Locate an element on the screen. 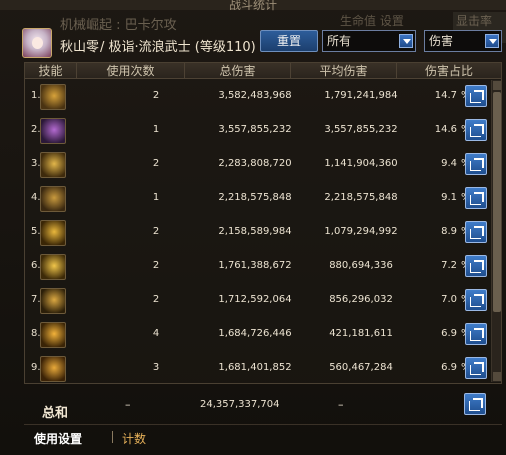 The image size is (506, 455). background-text: 生命值 设置 is located at coordinates (372, 21).